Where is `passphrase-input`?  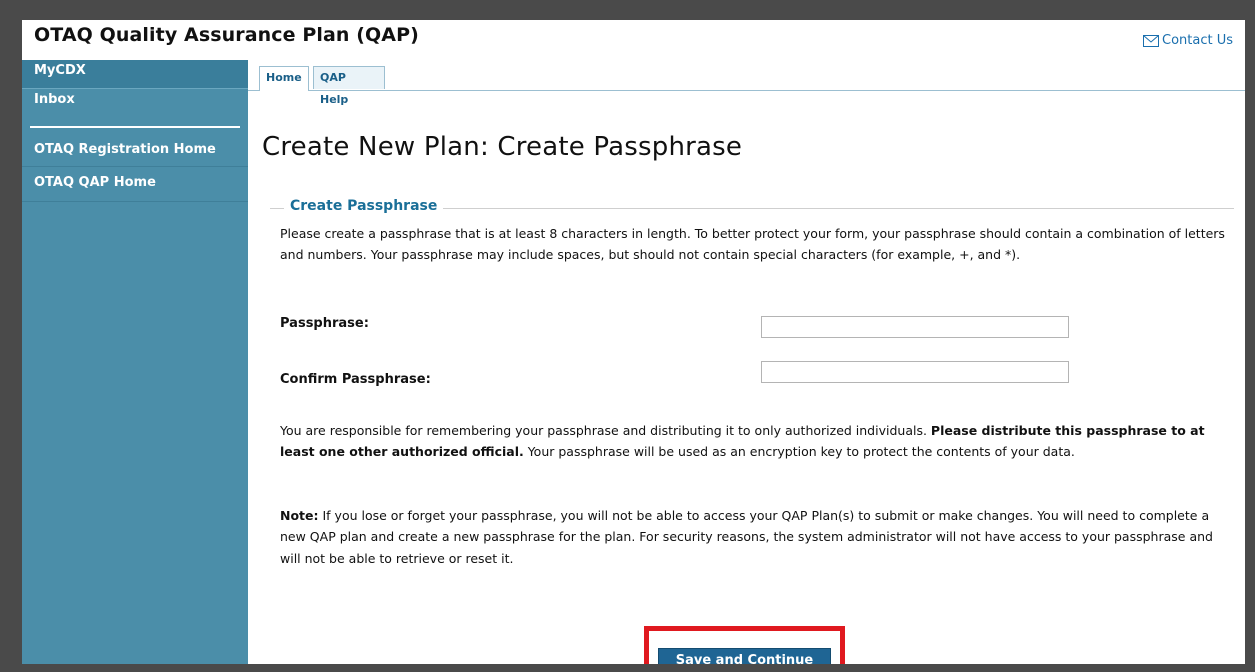 passphrase-input is located at coordinates (915, 327).